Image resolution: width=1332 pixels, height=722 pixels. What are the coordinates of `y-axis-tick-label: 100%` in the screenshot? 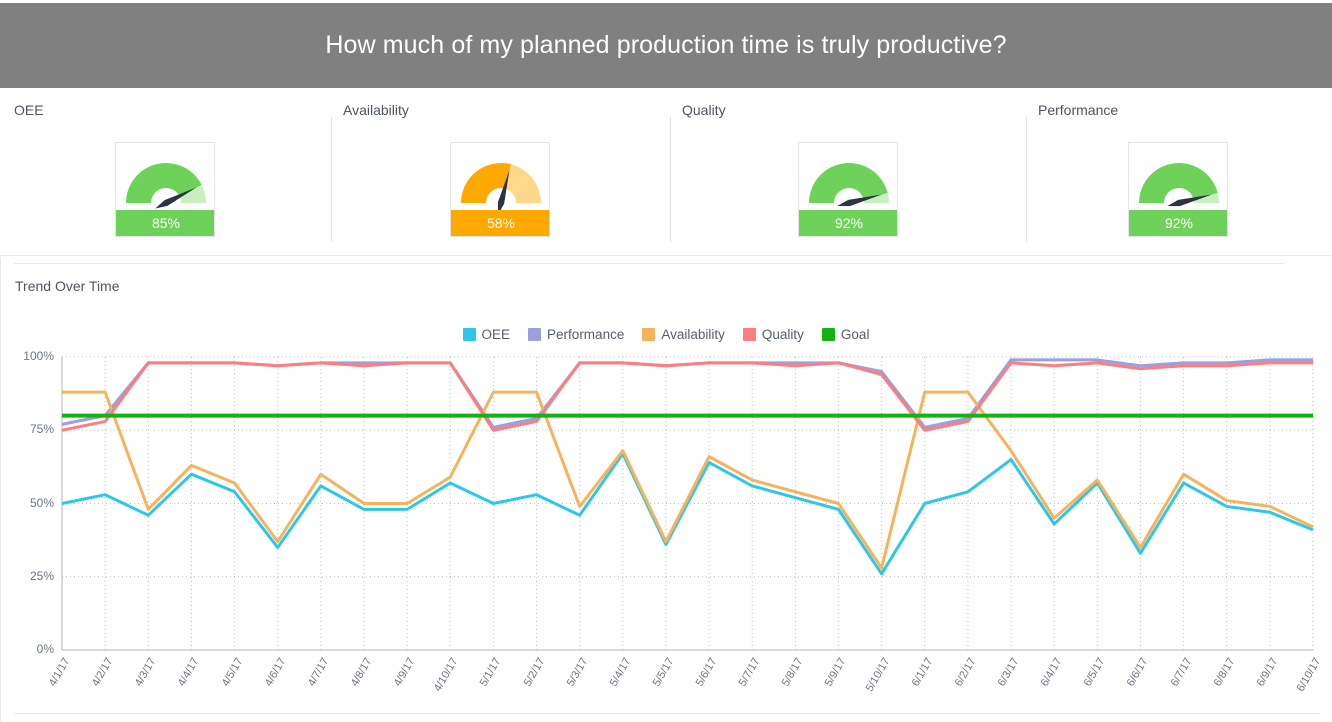 It's located at (38, 356).